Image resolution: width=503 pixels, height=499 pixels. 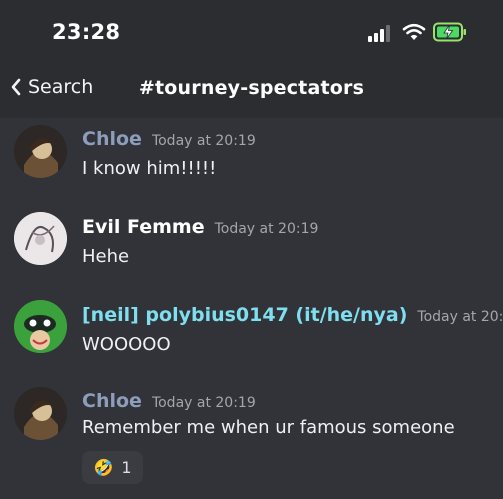 I want to click on message-text: Remember me when ur famous someone, so click(x=268, y=427).